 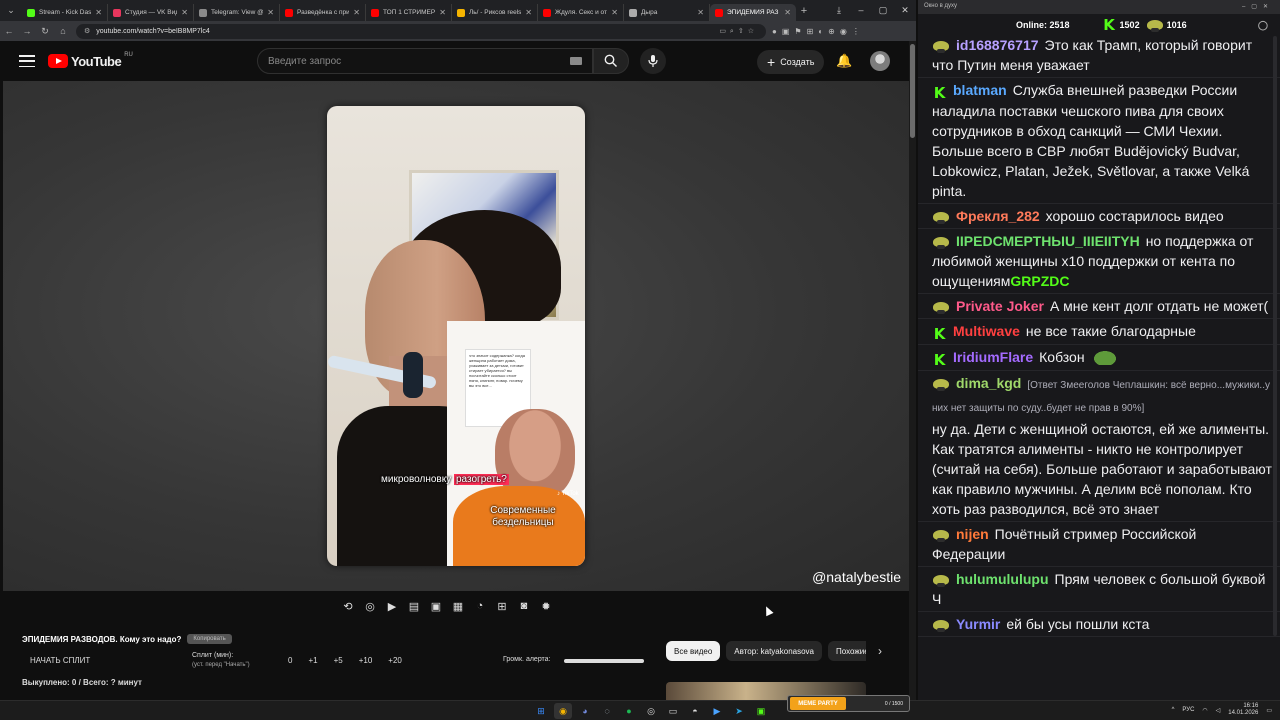 I want to click on extension-icon: ⊞, so click(x=810, y=31).